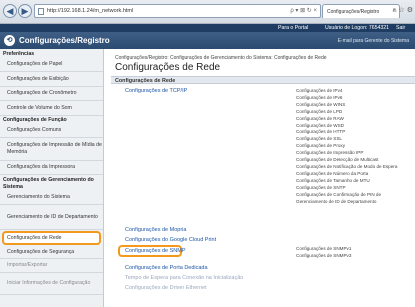  Describe the element at coordinates (321, 187) in the screenshot. I see `list-item: Configurações de SNTP` at that location.